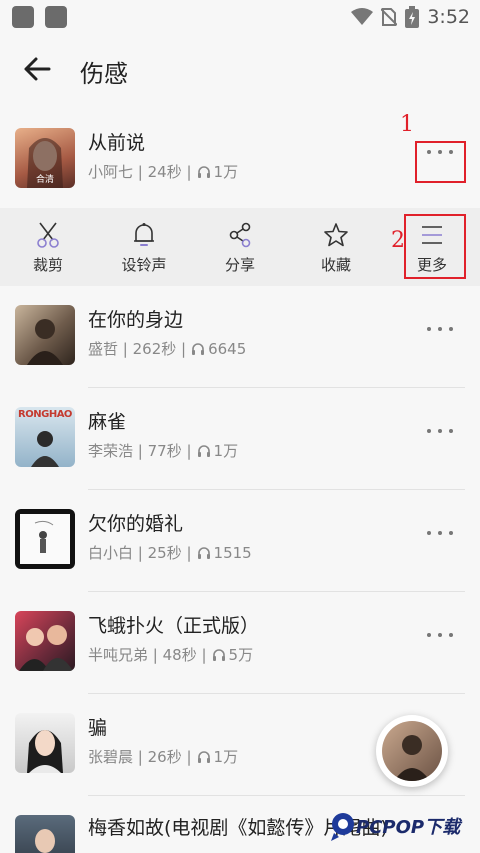  What do you see at coordinates (398, 240) in the screenshot?
I see `annotation-number: 2` at bounding box center [398, 240].